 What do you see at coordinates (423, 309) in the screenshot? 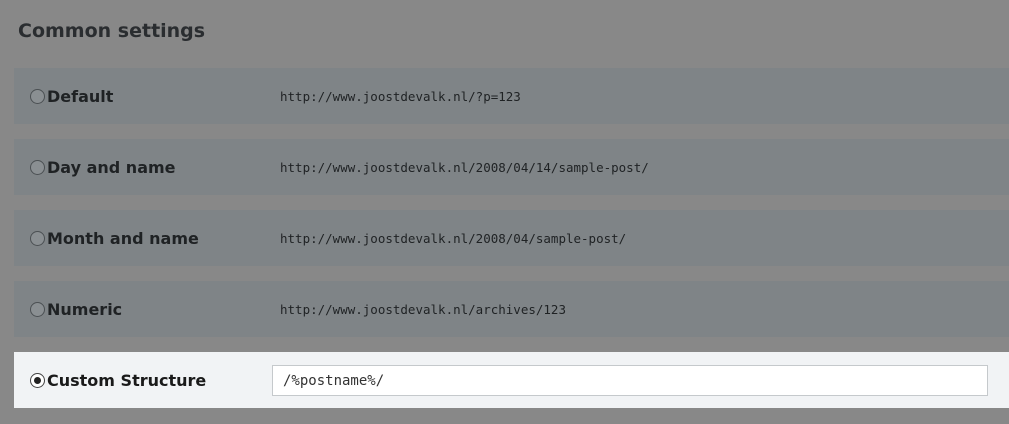
I see `example-url-numeric: http://www.joostdevalk.nl/archives/123` at bounding box center [423, 309].